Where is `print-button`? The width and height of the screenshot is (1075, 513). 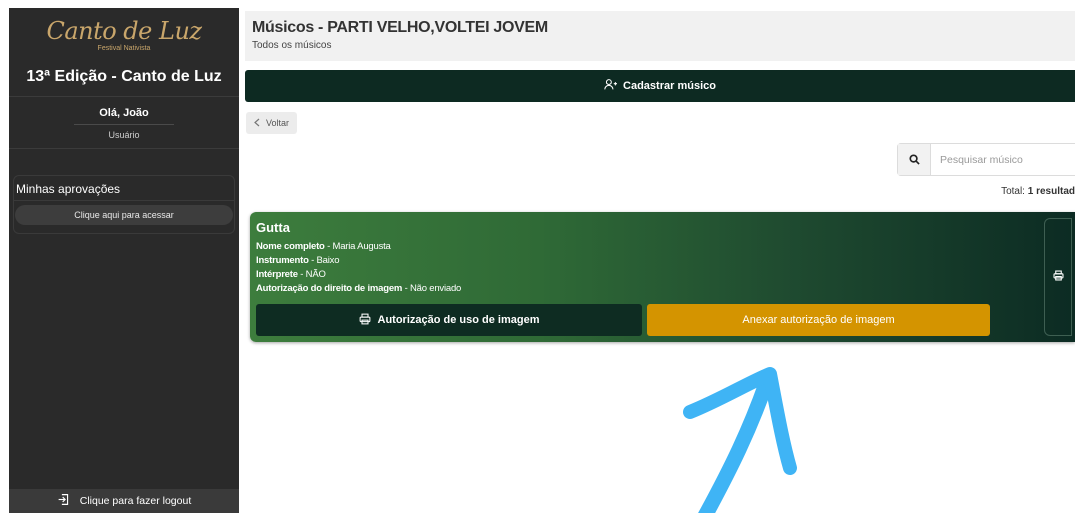 print-button is located at coordinates (1058, 277).